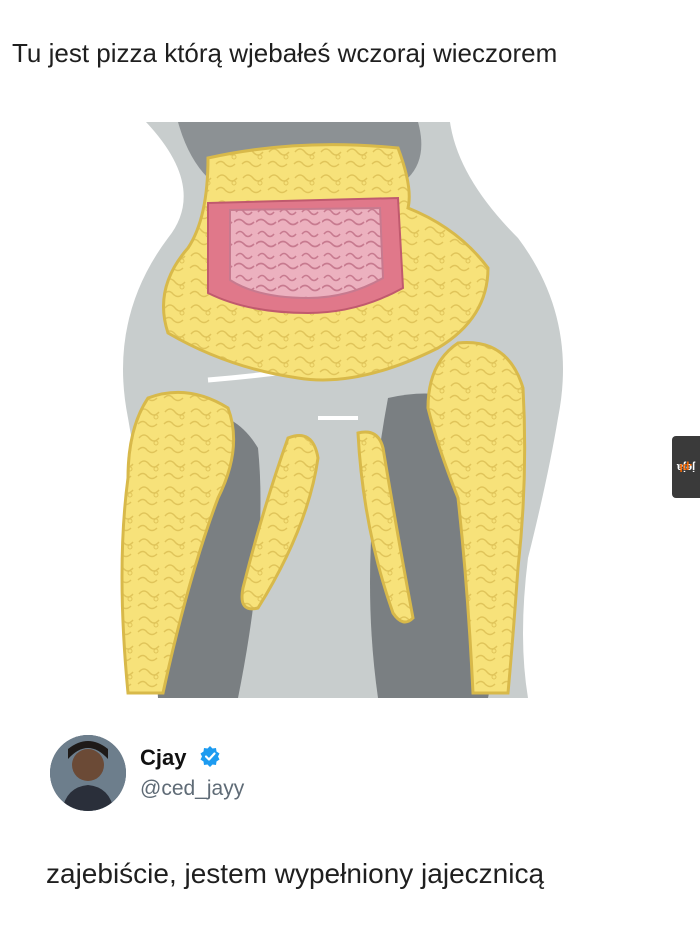 This screenshot has height=933, width=700. What do you see at coordinates (295, 873) in the screenshot?
I see `tweet-text: zajebiście, jestem wypełniony jajecznicą` at bounding box center [295, 873].